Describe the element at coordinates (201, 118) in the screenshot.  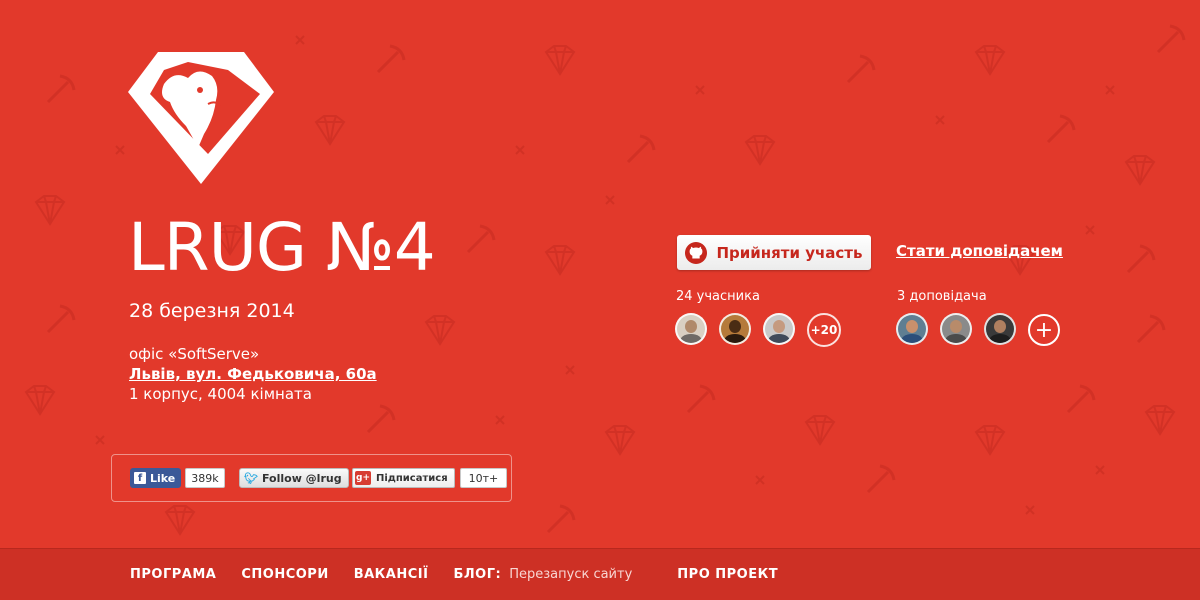
I see `lion-diamond-logo` at that location.